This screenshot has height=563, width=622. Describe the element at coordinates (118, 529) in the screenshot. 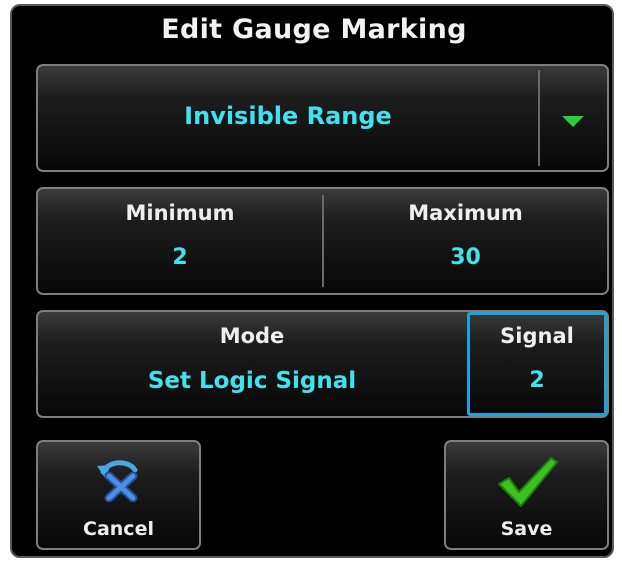

I see `cancel-label: Cancel` at that location.